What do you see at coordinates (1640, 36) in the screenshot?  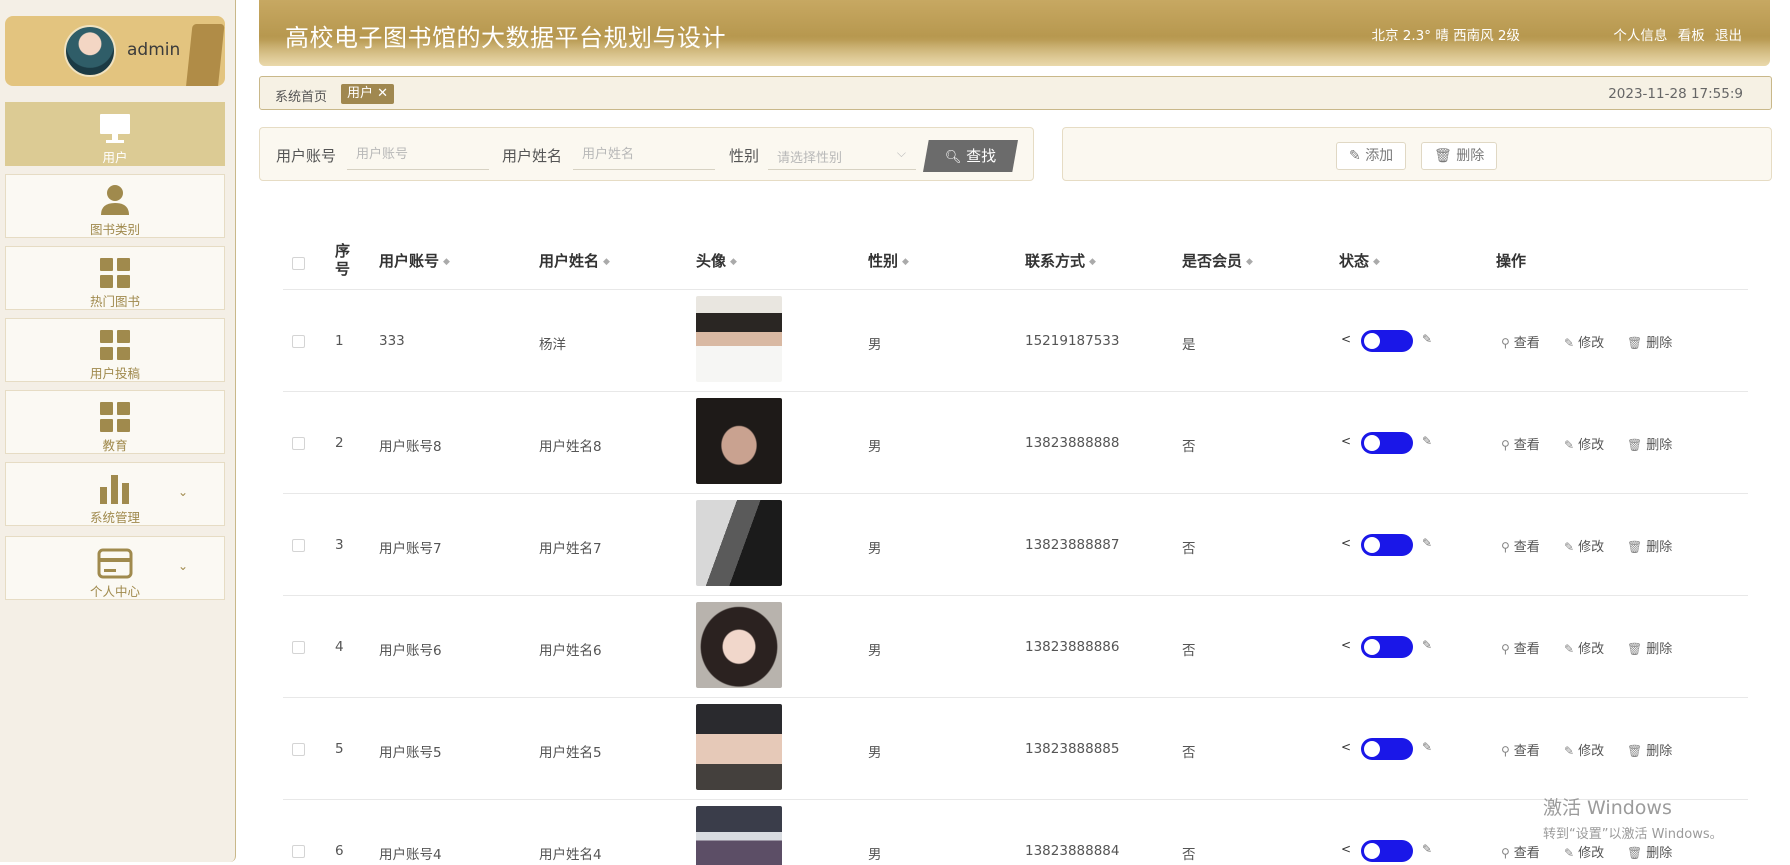 I see `profile-link: 个人信息` at bounding box center [1640, 36].